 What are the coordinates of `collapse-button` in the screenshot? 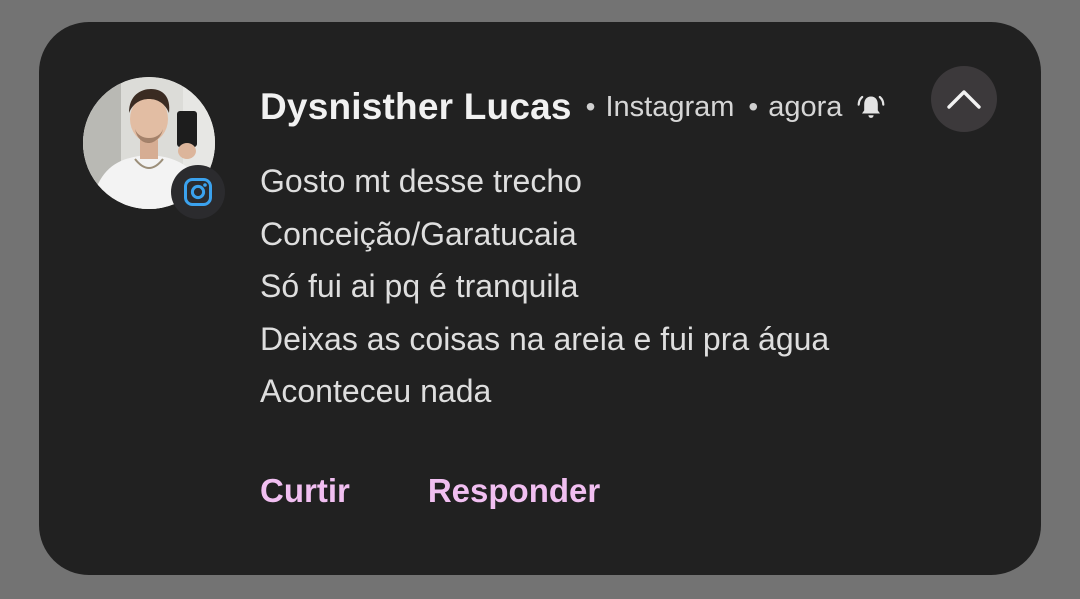 It's located at (964, 99).